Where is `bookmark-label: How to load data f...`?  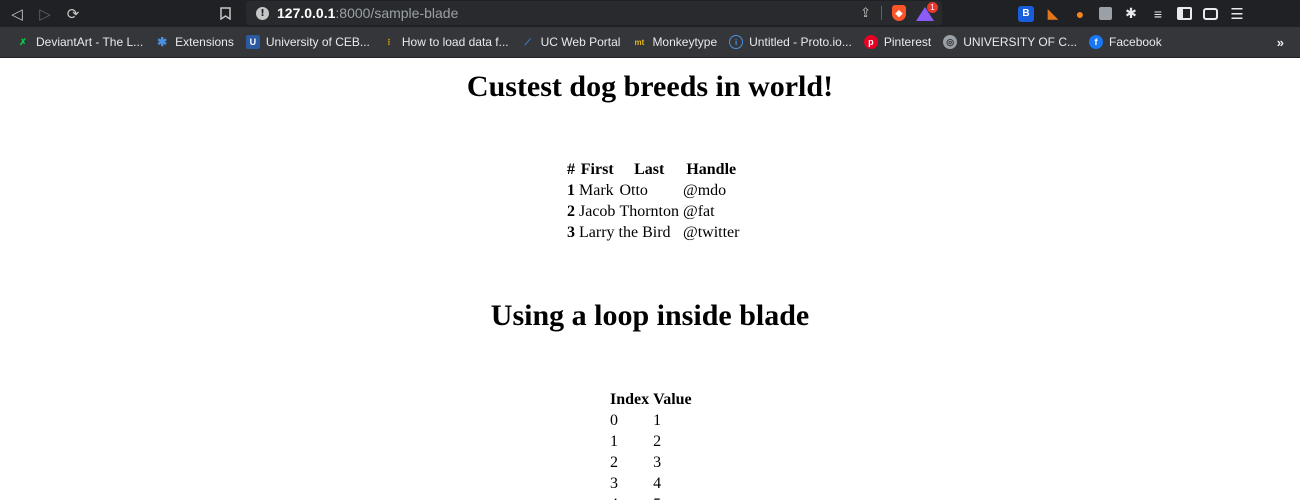
bookmark-label: How to load data f... is located at coordinates (455, 42).